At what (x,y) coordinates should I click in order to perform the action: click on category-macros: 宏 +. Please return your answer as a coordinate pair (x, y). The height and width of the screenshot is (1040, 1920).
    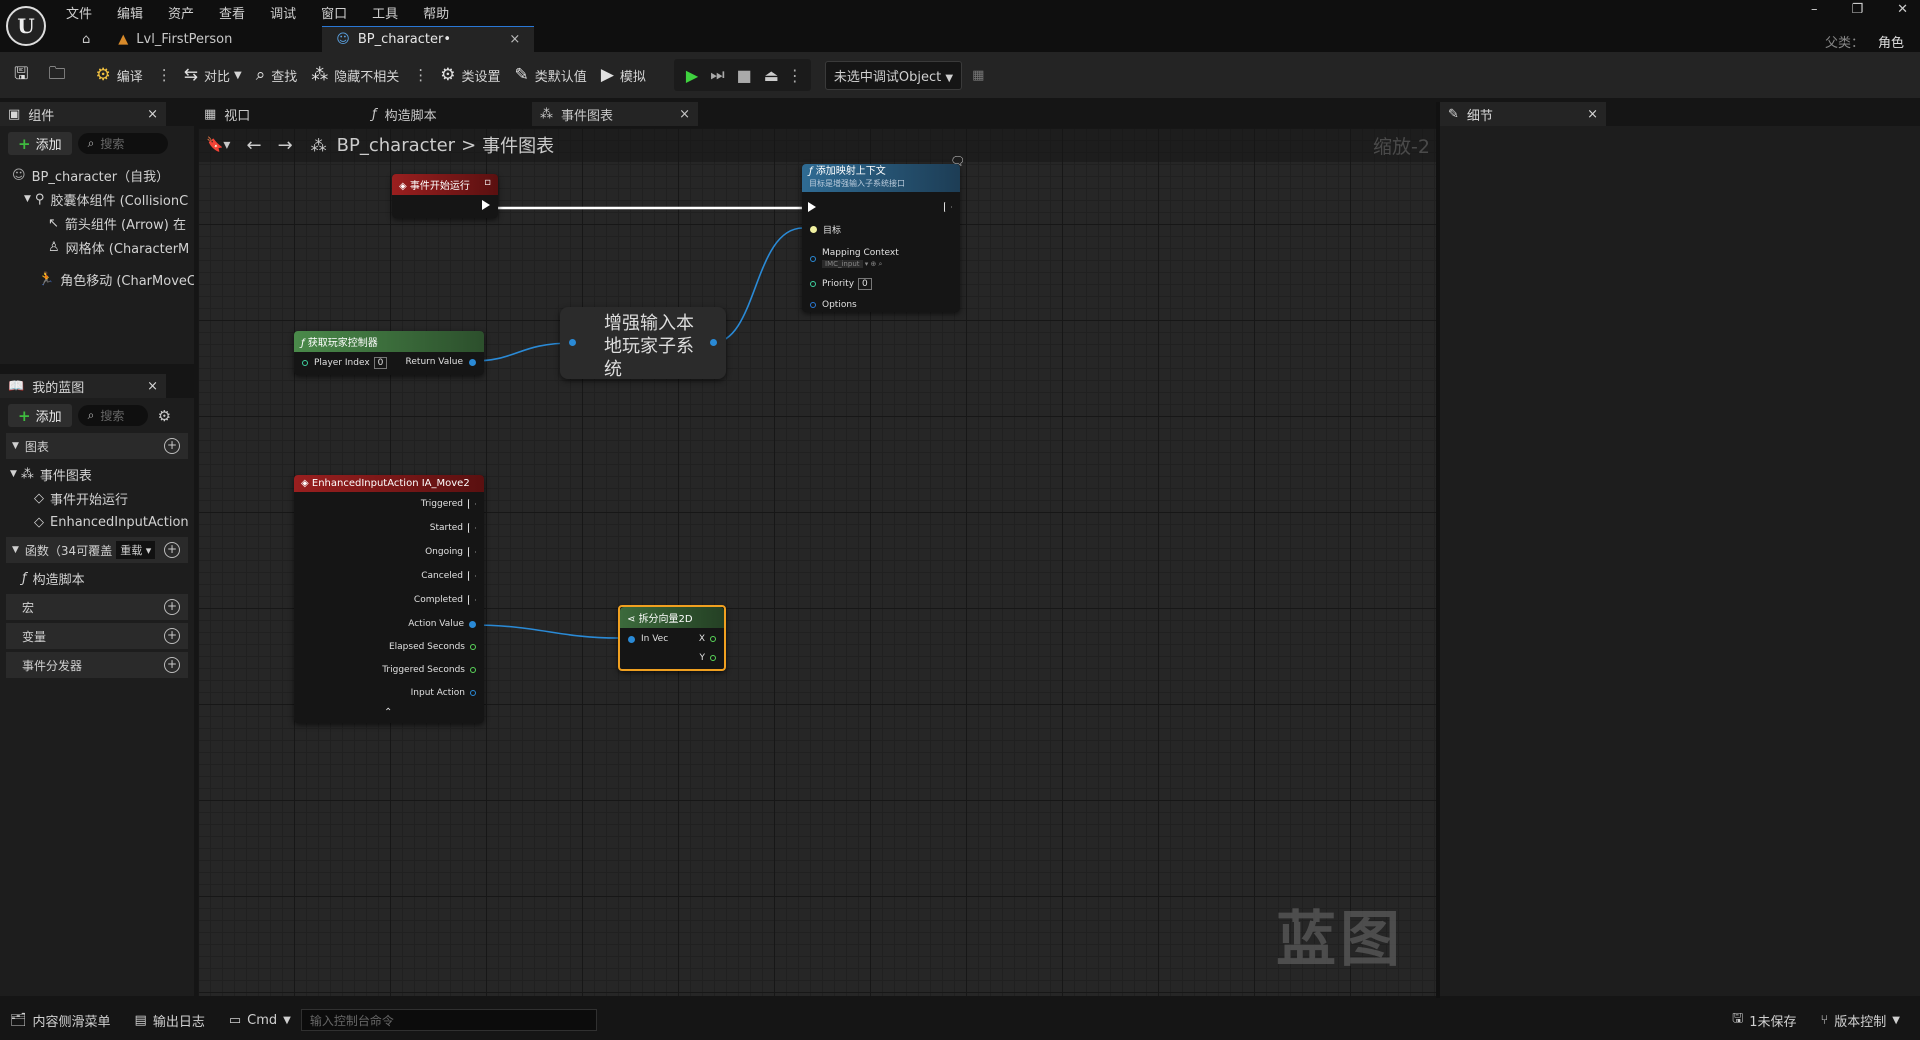
    Looking at the image, I should click on (97, 607).